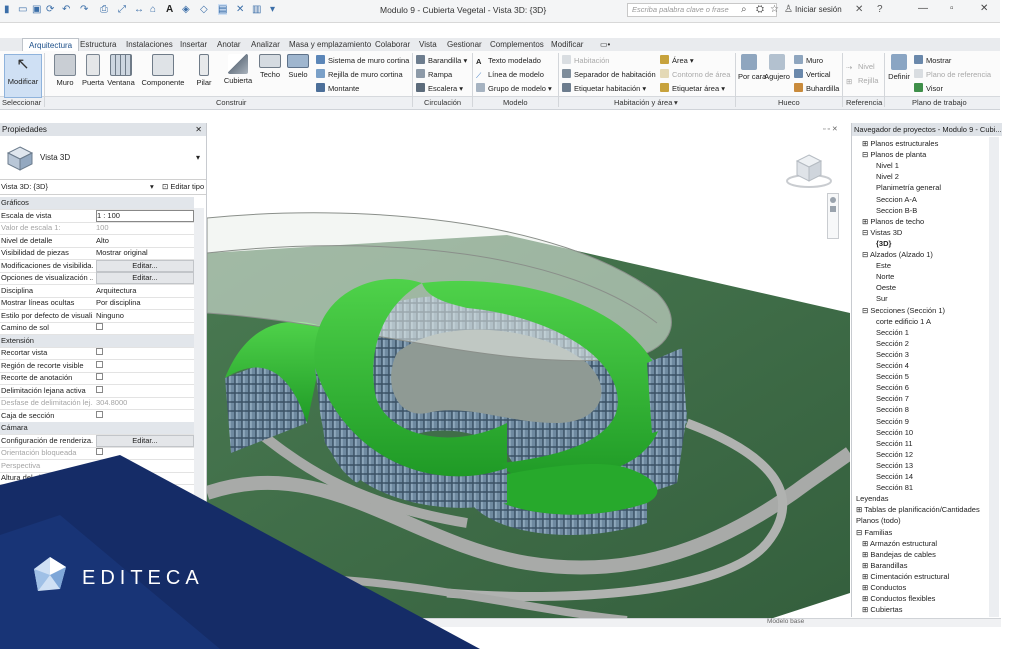 The image size is (1024, 649). What do you see at coordinates (894, 432) in the screenshot?
I see `tree-item: Sección 10` at bounding box center [894, 432].